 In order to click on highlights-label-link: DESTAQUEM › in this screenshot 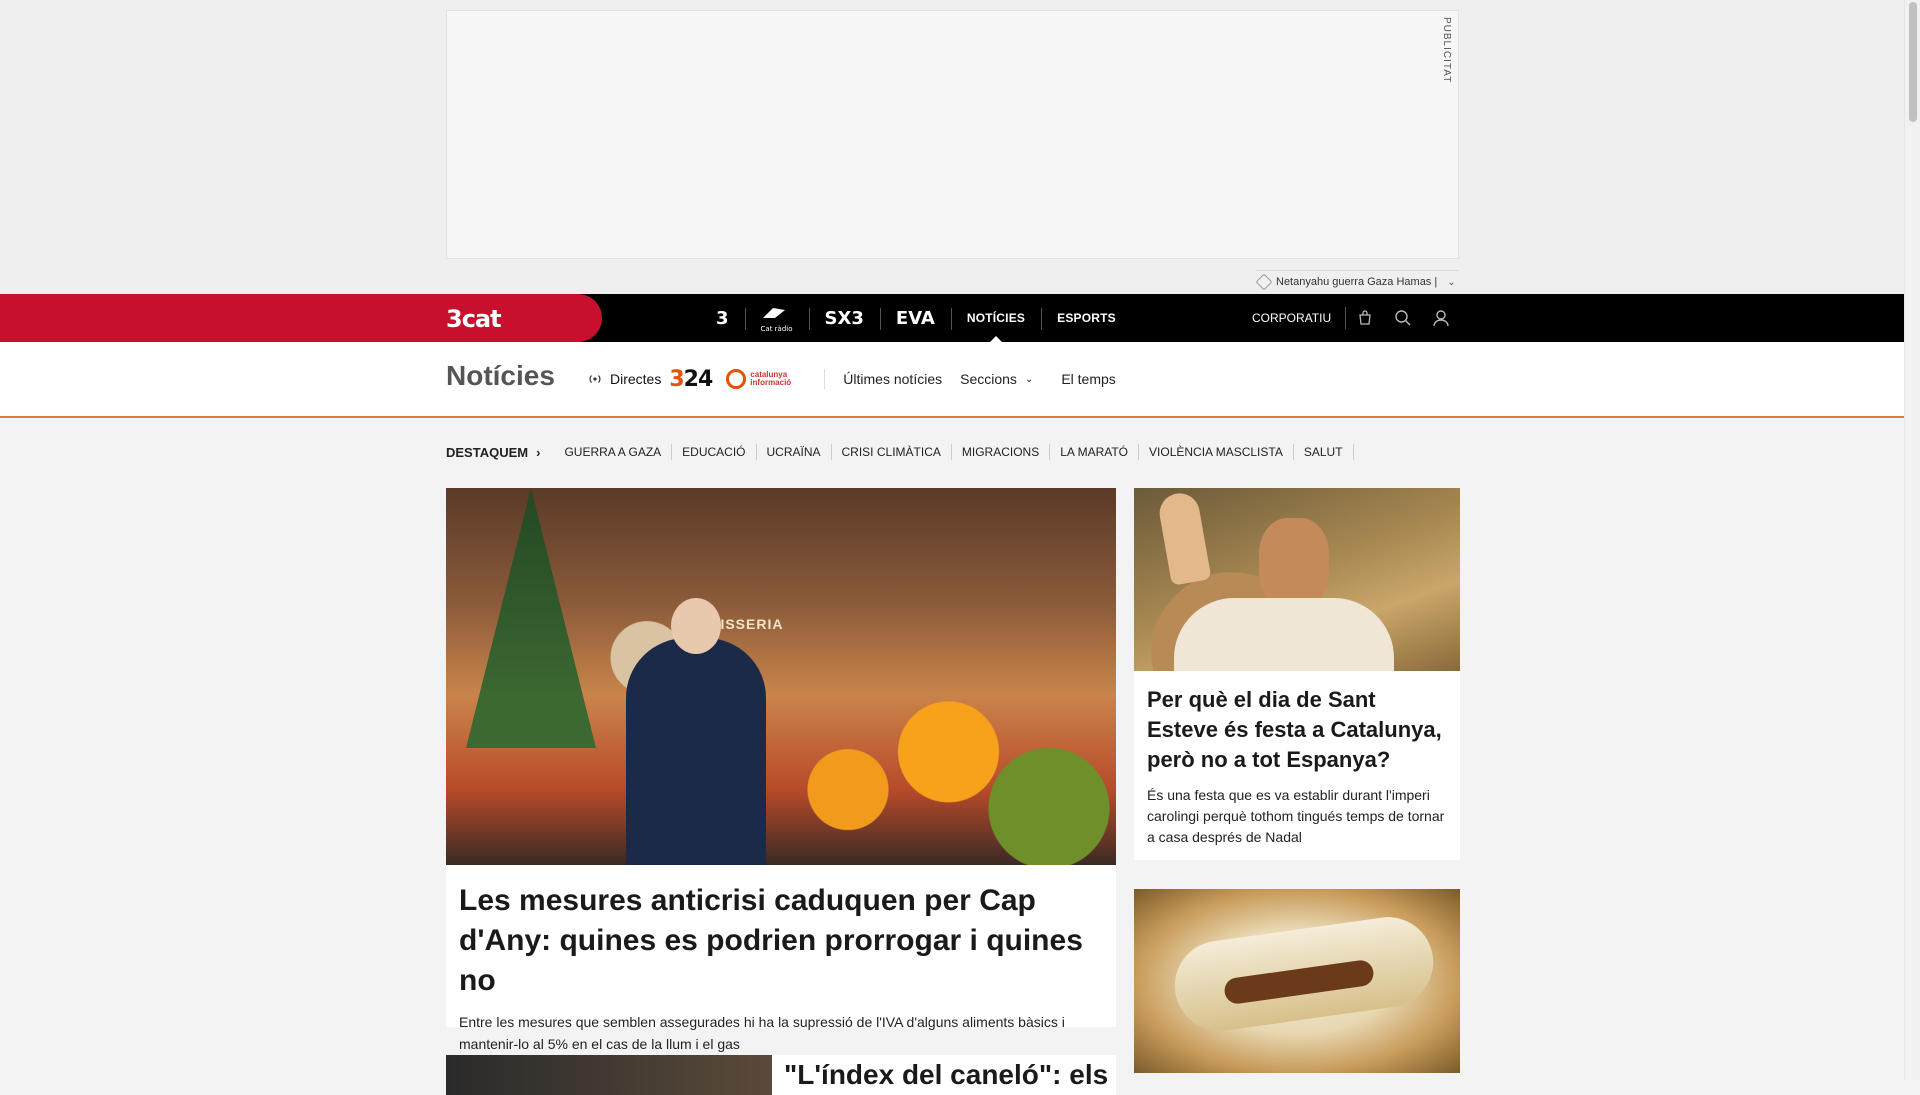, I will do `click(493, 452)`.